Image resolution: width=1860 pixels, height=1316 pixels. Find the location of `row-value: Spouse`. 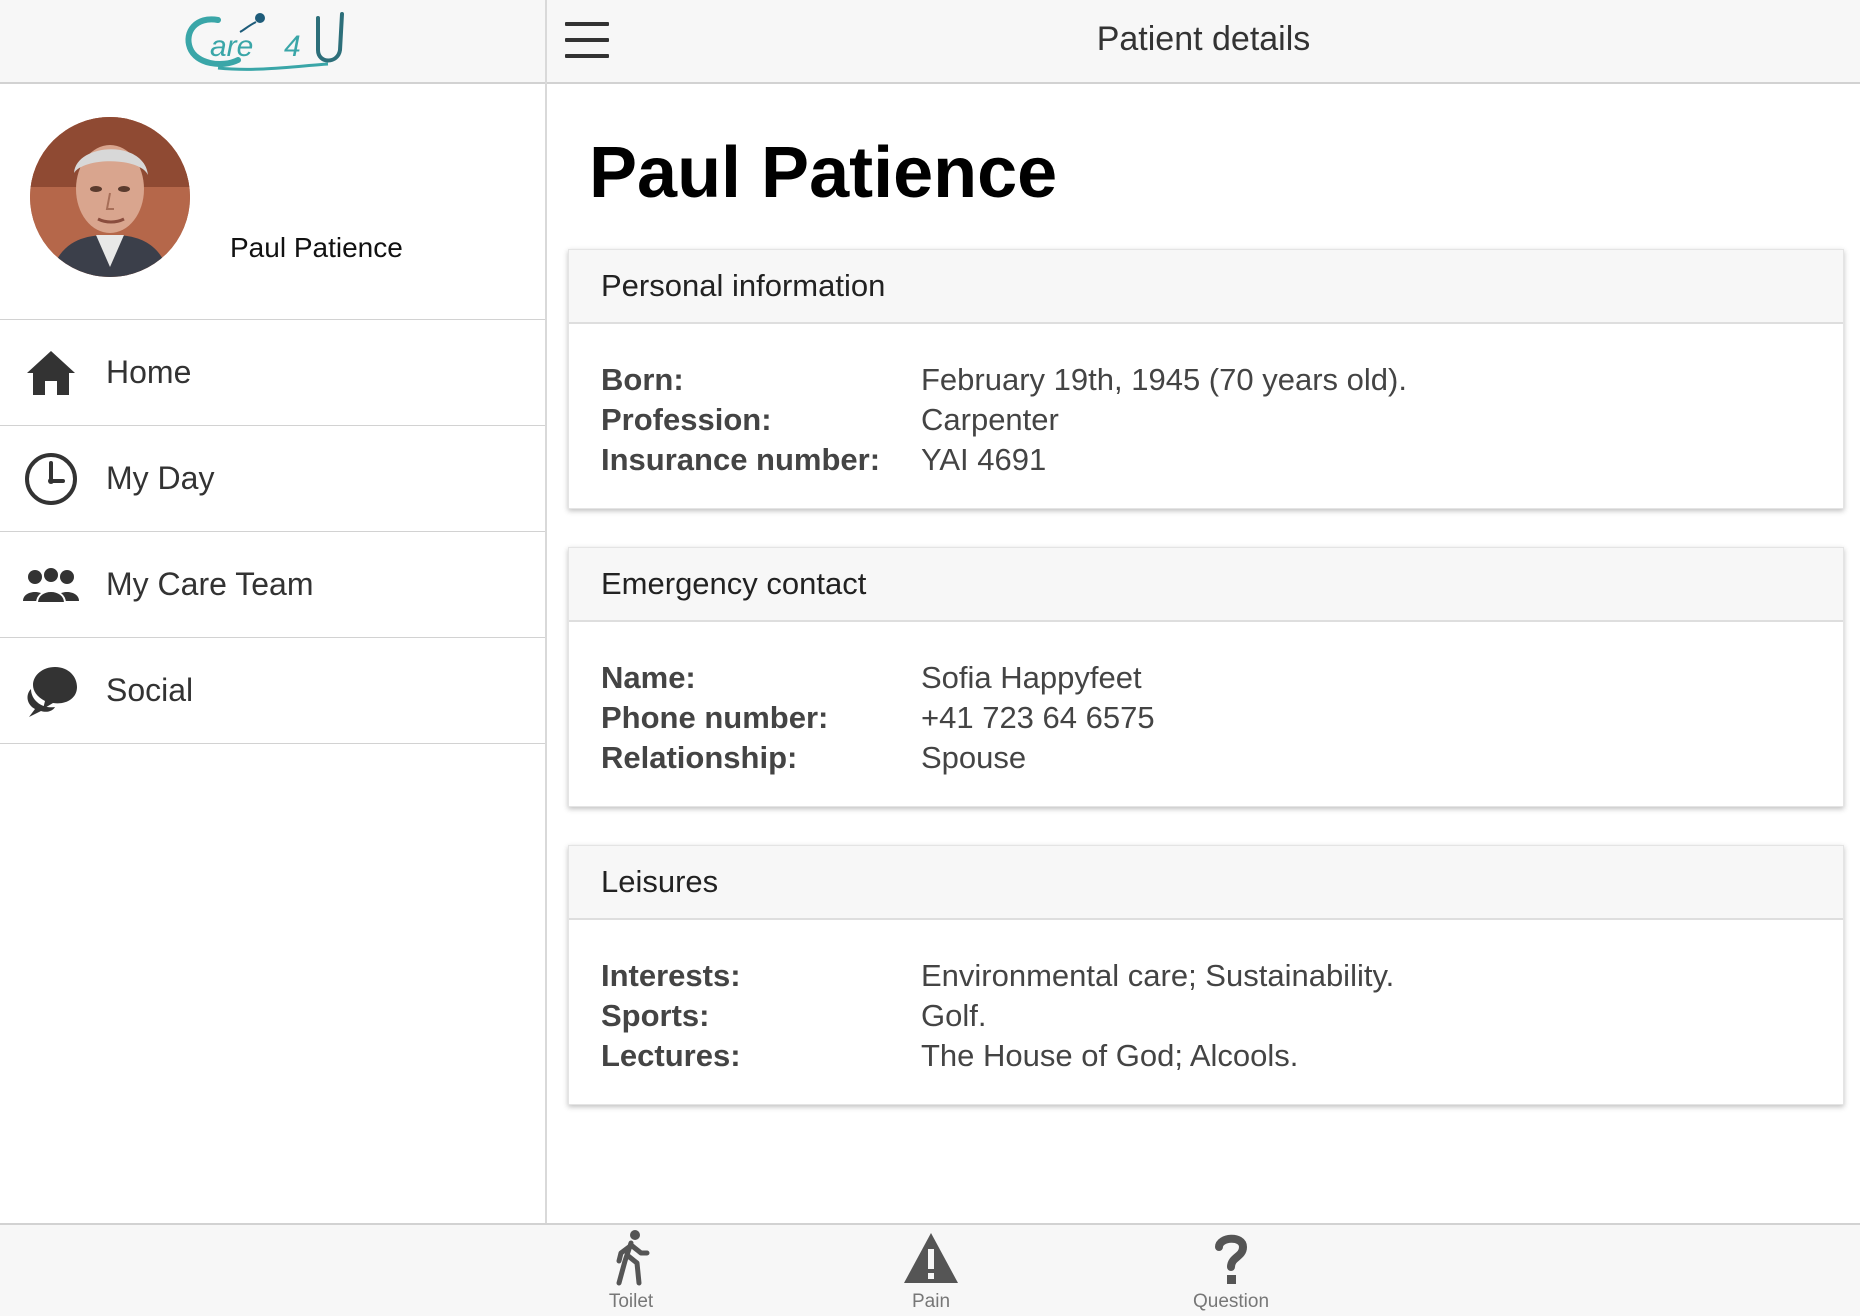

row-value: Spouse is located at coordinates (974, 757).